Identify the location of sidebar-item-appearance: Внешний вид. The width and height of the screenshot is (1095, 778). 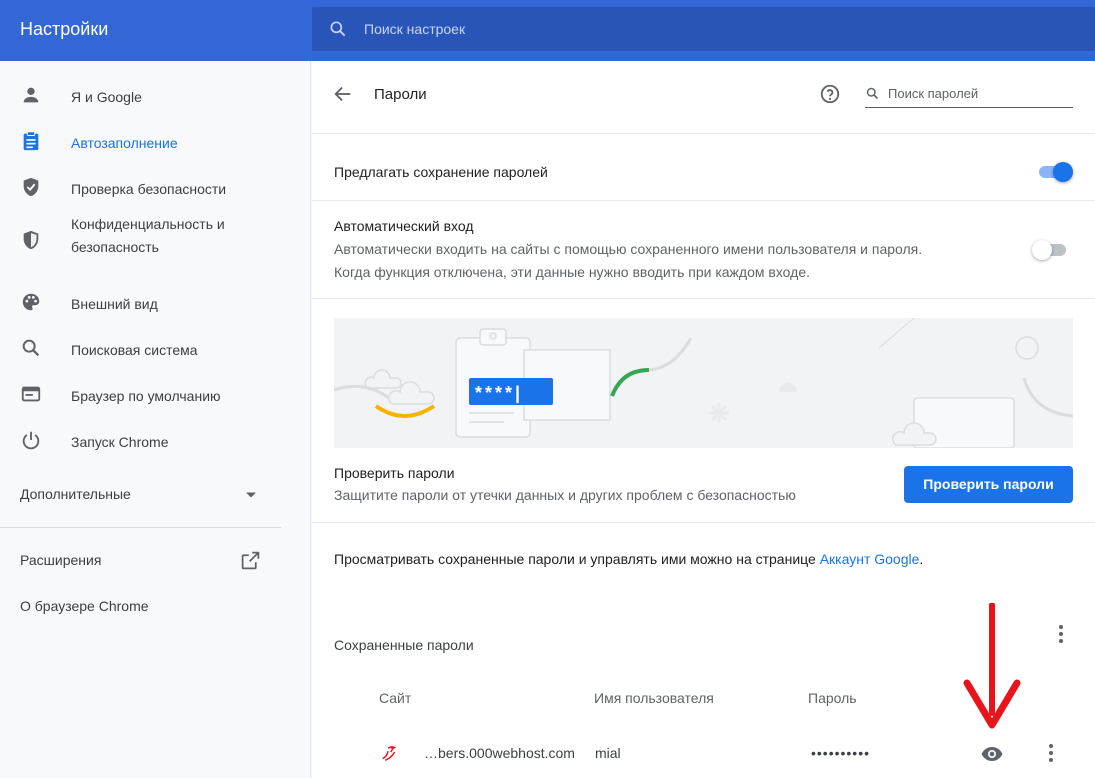
(150, 301).